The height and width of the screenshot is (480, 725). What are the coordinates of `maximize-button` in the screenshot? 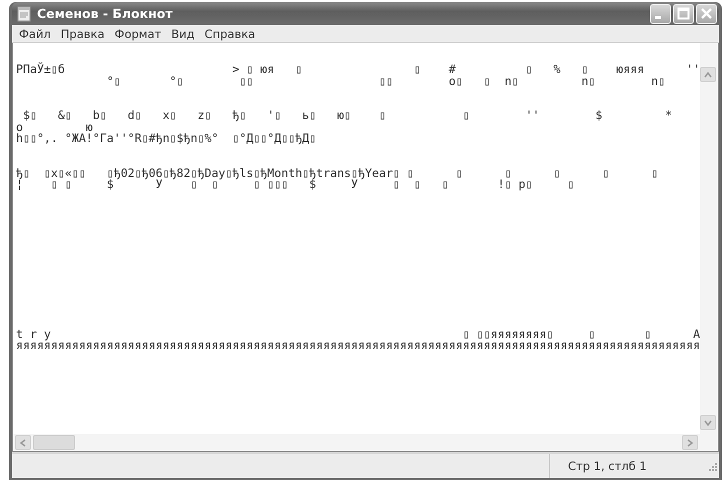 It's located at (683, 14).